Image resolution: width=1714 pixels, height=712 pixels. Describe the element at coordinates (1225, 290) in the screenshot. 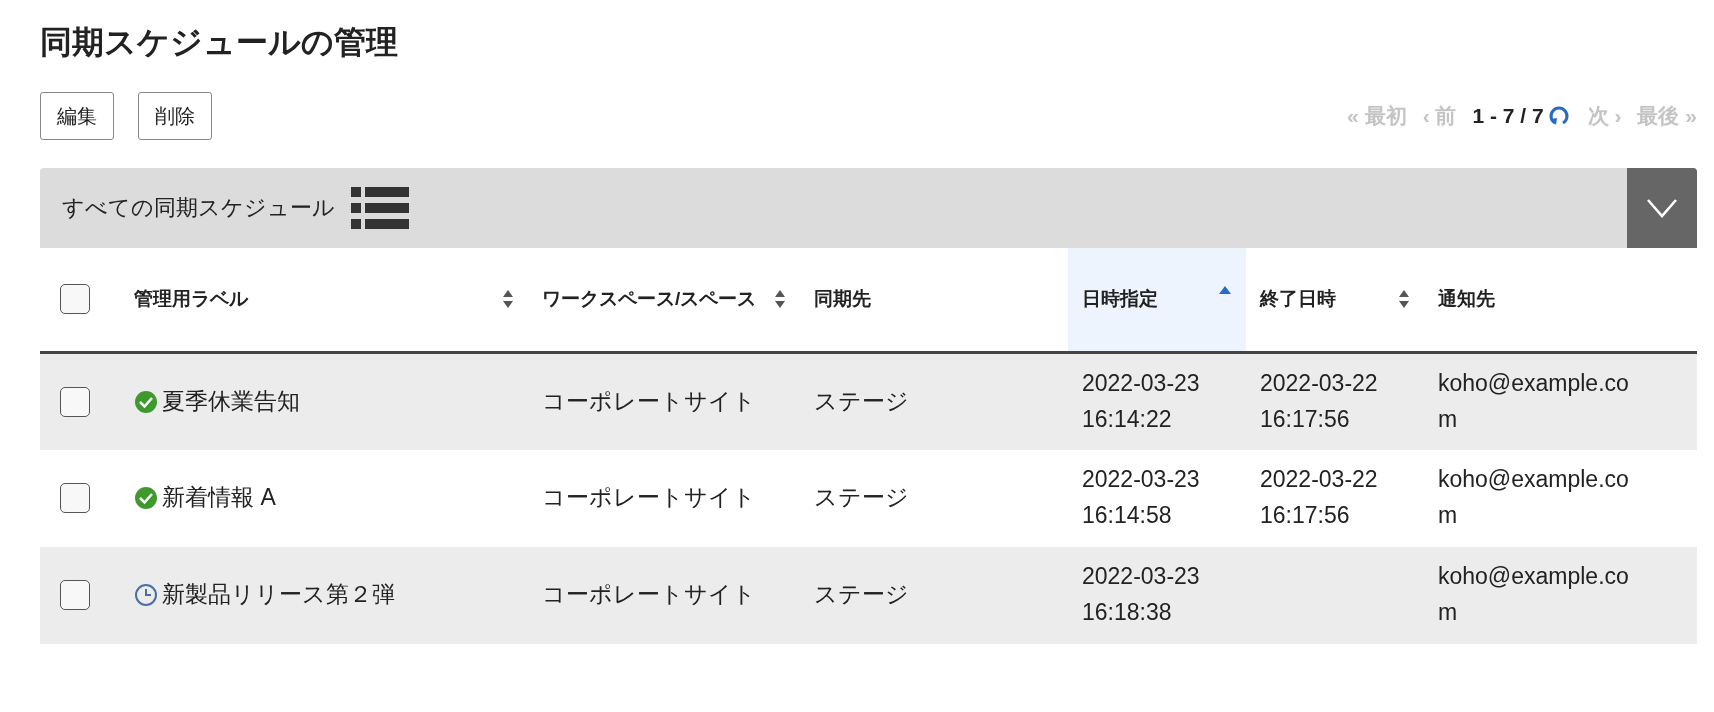

I see `sort-ascending-icon` at that location.